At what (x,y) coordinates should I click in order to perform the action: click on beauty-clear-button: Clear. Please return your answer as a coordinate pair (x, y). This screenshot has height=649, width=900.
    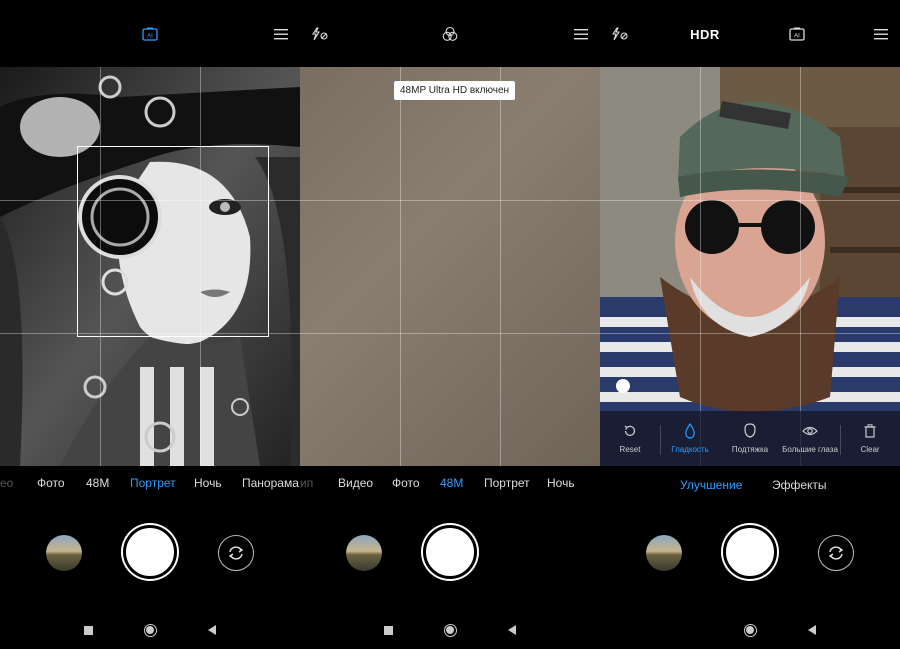
    Looking at the image, I should click on (870, 437).